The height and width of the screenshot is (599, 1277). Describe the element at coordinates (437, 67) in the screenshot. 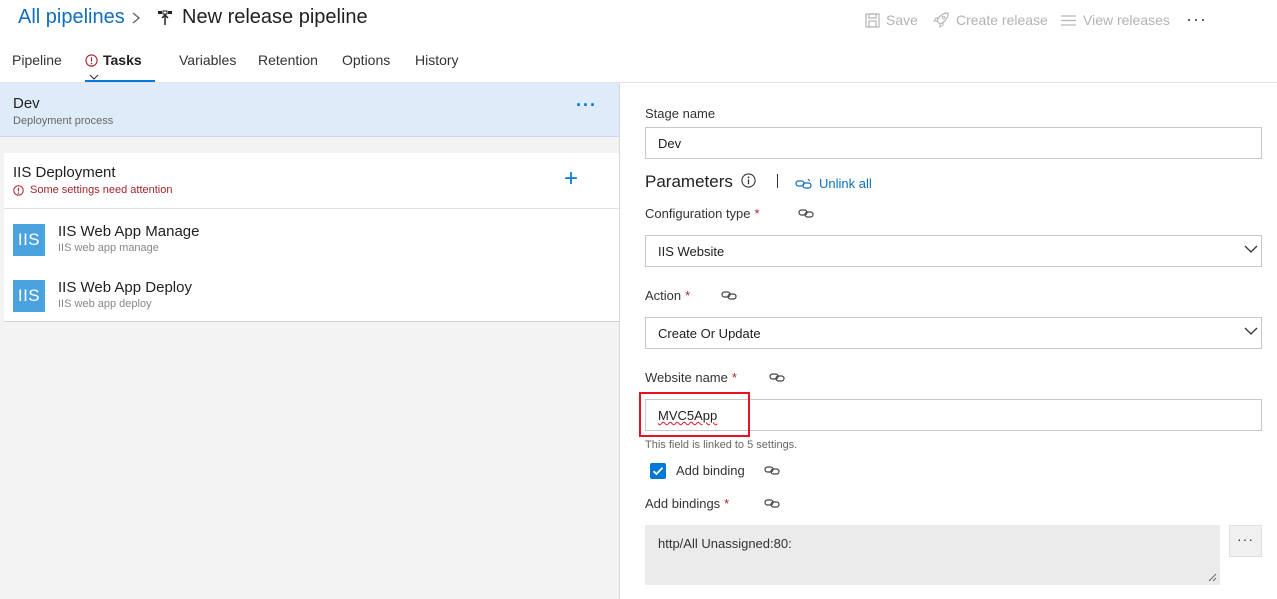

I see `tab-history: History` at that location.